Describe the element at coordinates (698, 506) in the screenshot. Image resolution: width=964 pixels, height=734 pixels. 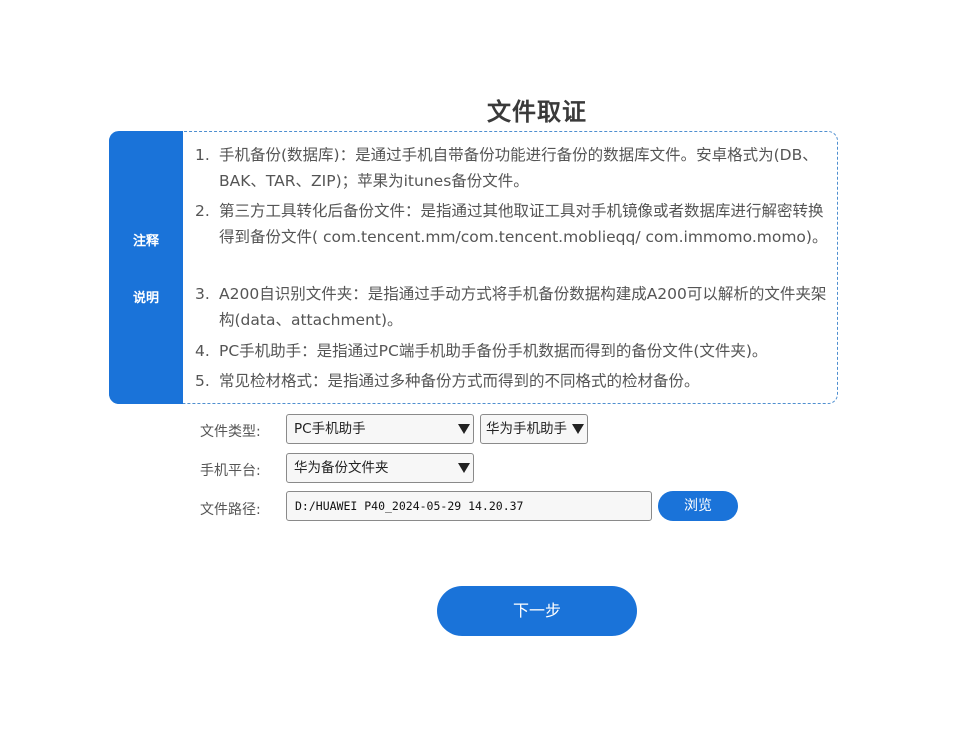
I see `browse-button: 浏览` at that location.